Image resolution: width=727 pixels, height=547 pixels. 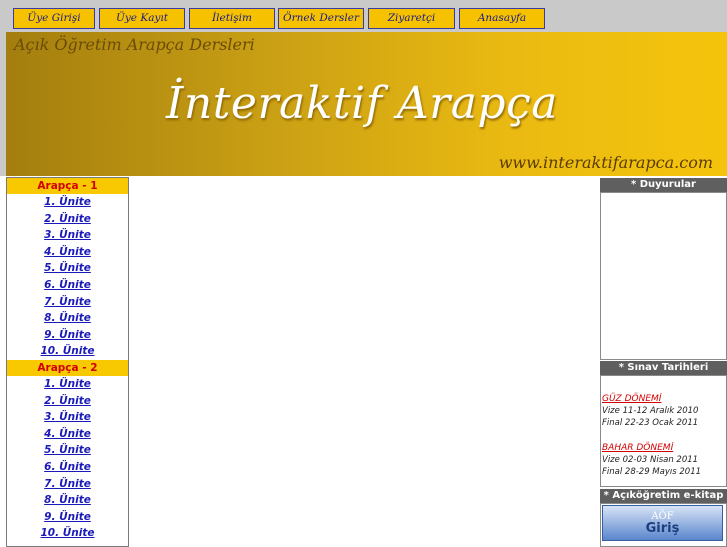 I want to click on banner-subtitle: Açık Öğretim Arapça Dersleri, so click(x=134, y=44).